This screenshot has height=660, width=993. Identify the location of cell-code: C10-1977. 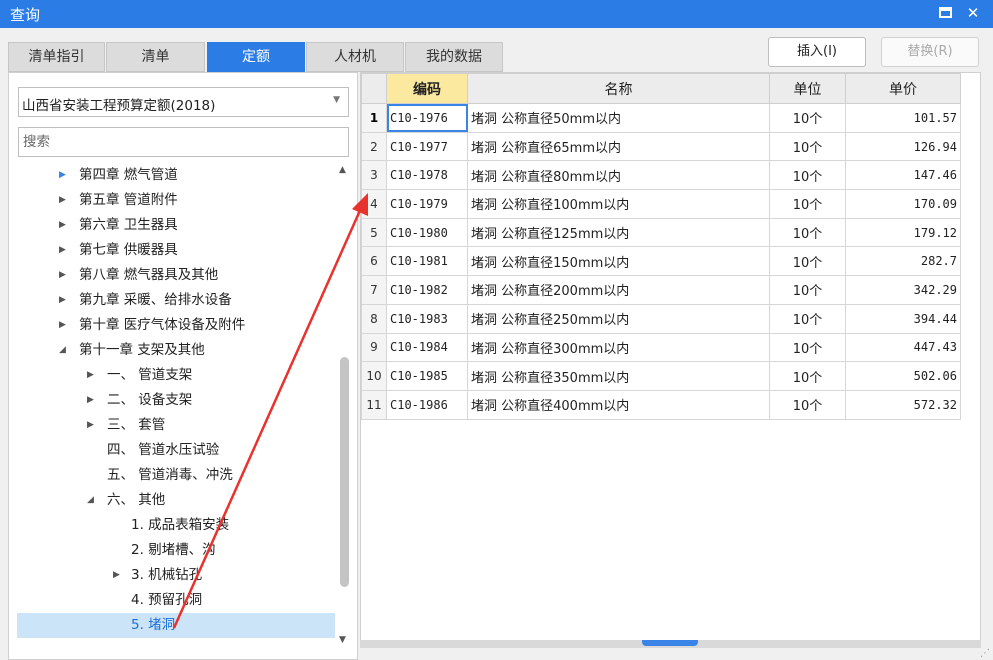
(427, 146).